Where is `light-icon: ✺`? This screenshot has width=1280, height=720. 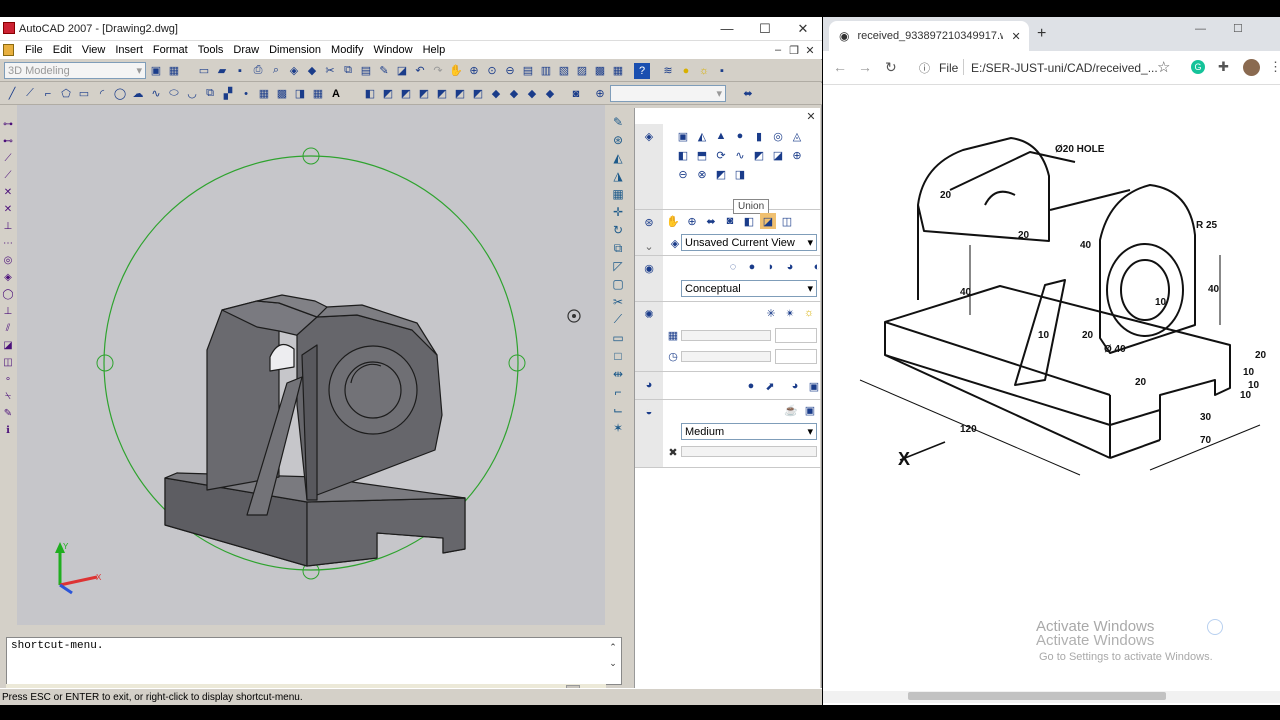 light-icon: ✺ is located at coordinates (649, 314).